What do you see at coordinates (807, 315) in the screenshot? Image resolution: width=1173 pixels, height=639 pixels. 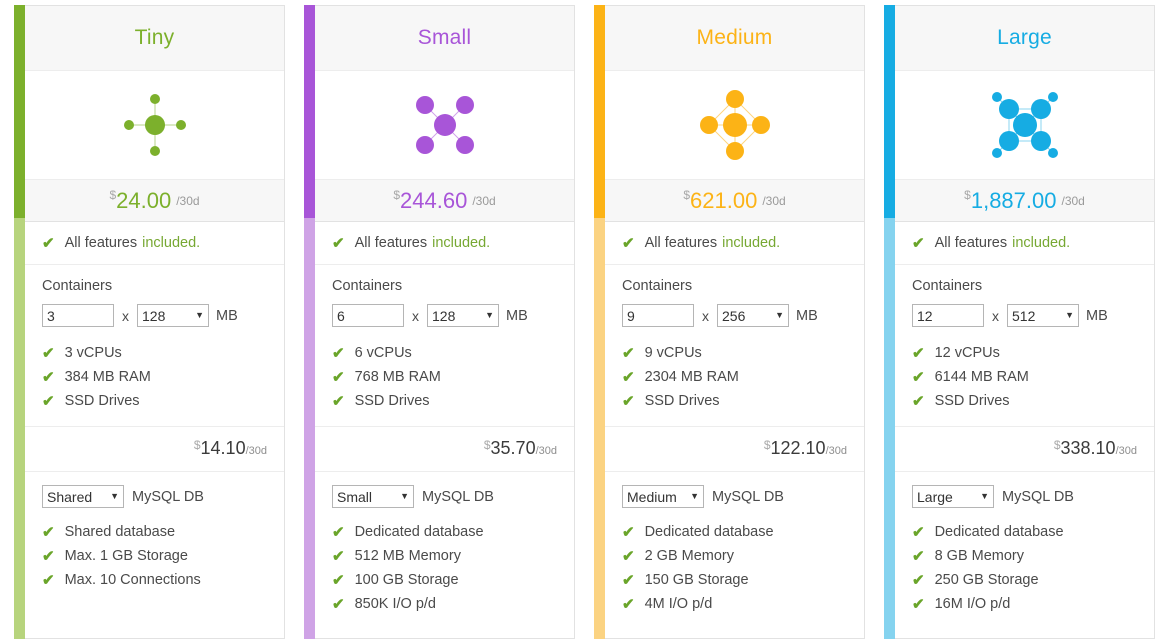 I see `containers-unit: MB` at bounding box center [807, 315].